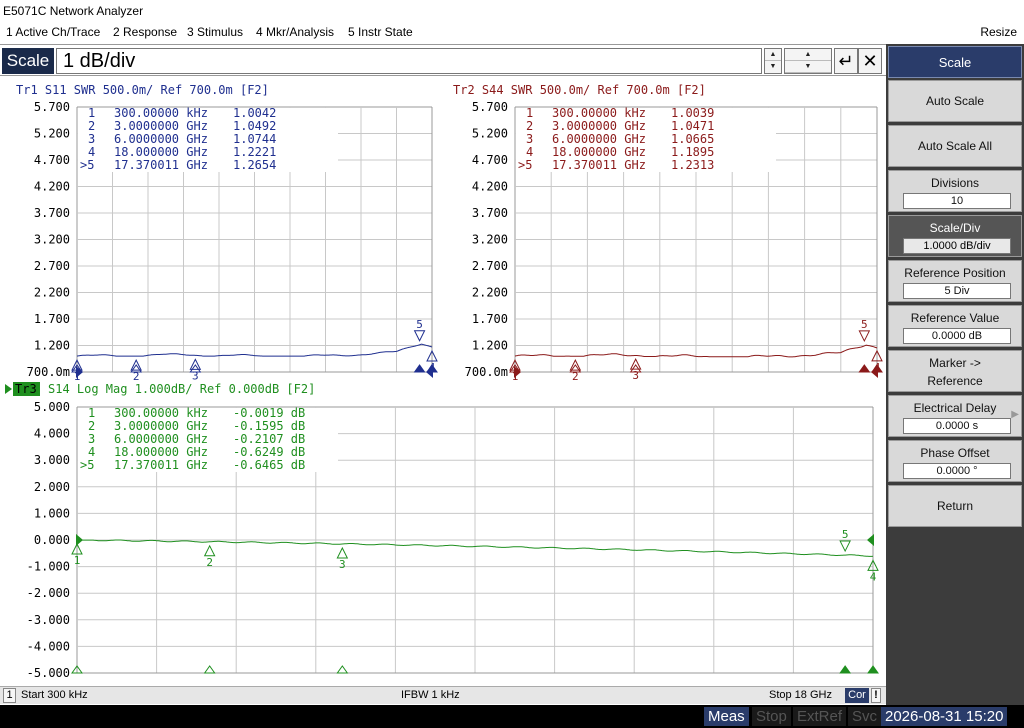 Image resolution: width=1024 pixels, height=728 pixels. Describe the element at coordinates (955, 281) in the screenshot. I see `reference-position-button: Reference Position 5 Div` at that location.